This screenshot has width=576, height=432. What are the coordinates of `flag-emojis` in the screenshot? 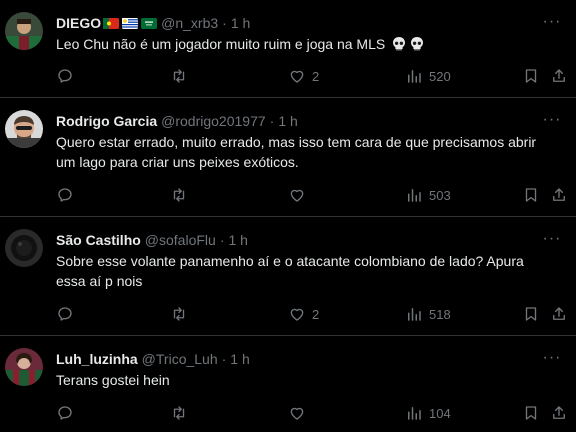 It's located at (130, 23).